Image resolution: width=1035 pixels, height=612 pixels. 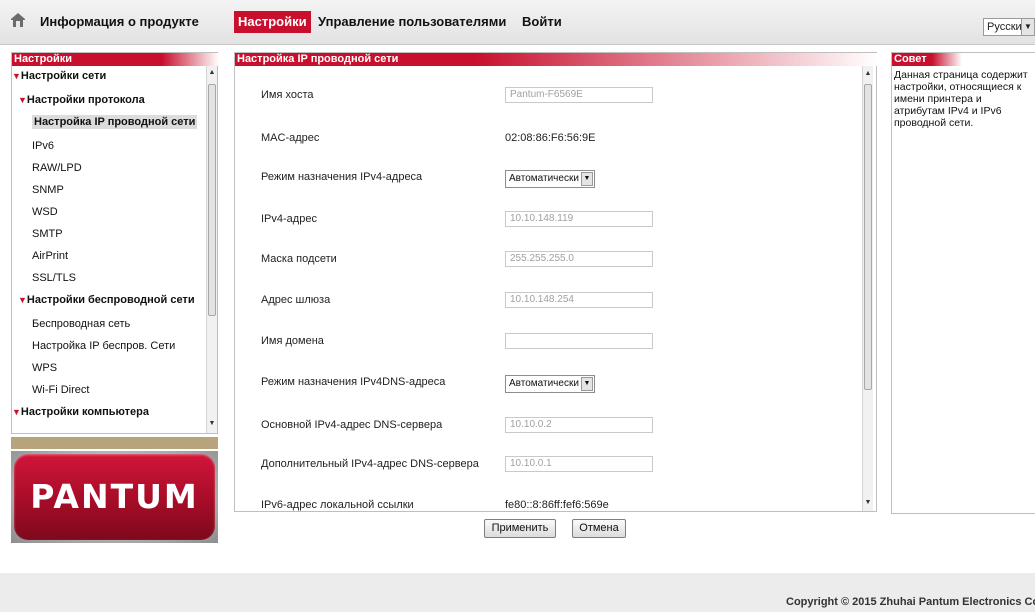 What do you see at coordinates (1009, 27) in the screenshot?
I see `language-select: Русский ▼` at bounding box center [1009, 27].